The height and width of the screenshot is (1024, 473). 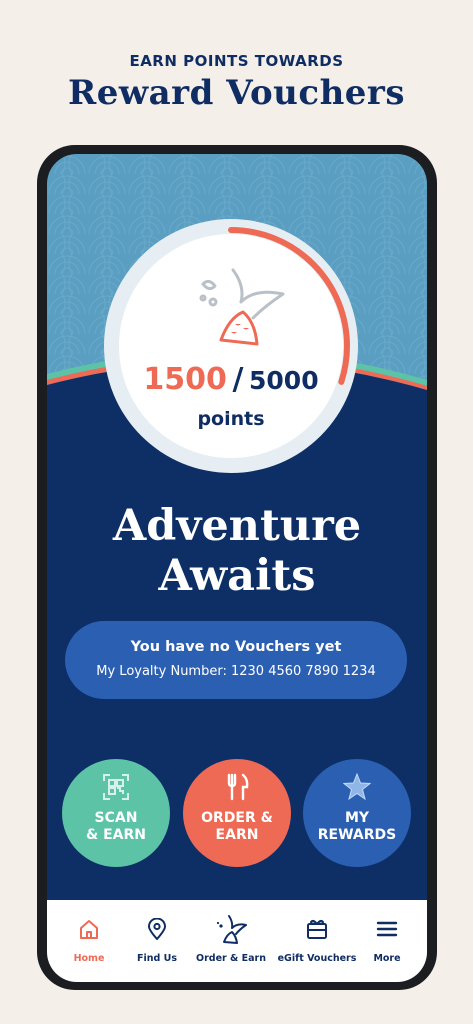 I want to click on scan-earn-button: SCAN & EARN, so click(x=116, y=813).